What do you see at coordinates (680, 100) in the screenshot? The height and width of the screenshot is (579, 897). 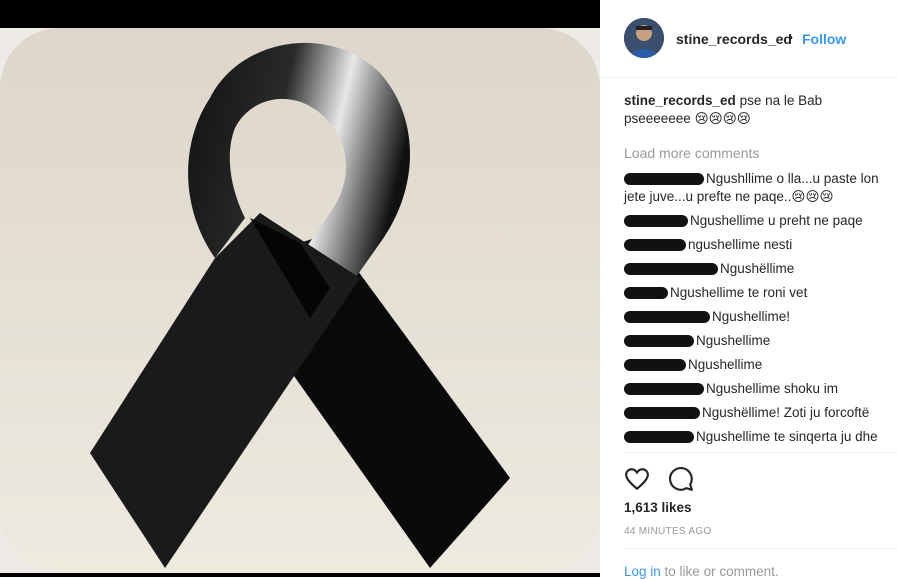 I see `caption-username: stine_records_ed` at bounding box center [680, 100].